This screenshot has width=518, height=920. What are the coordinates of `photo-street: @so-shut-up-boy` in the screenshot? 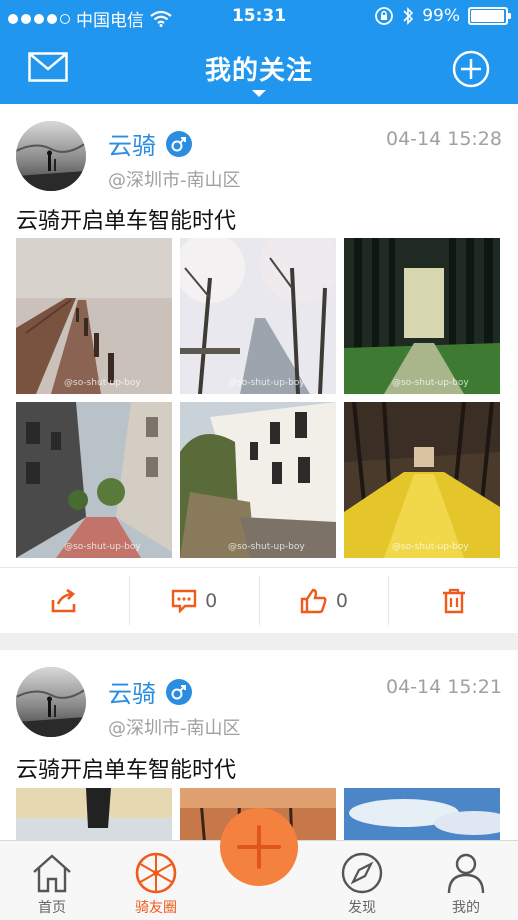 It's located at (94, 480).